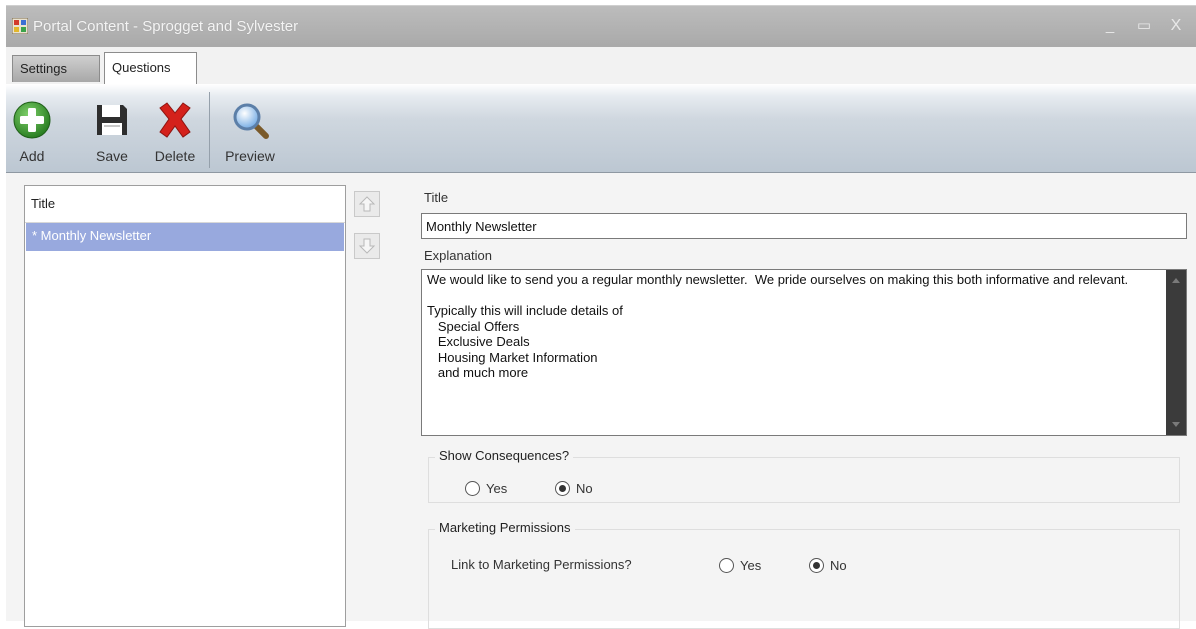 Image resolution: width=1196 pixels, height=629 pixels. What do you see at coordinates (166, 26) in the screenshot?
I see `window-title: Portal Content - Sprogget and Sylvester` at bounding box center [166, 26].